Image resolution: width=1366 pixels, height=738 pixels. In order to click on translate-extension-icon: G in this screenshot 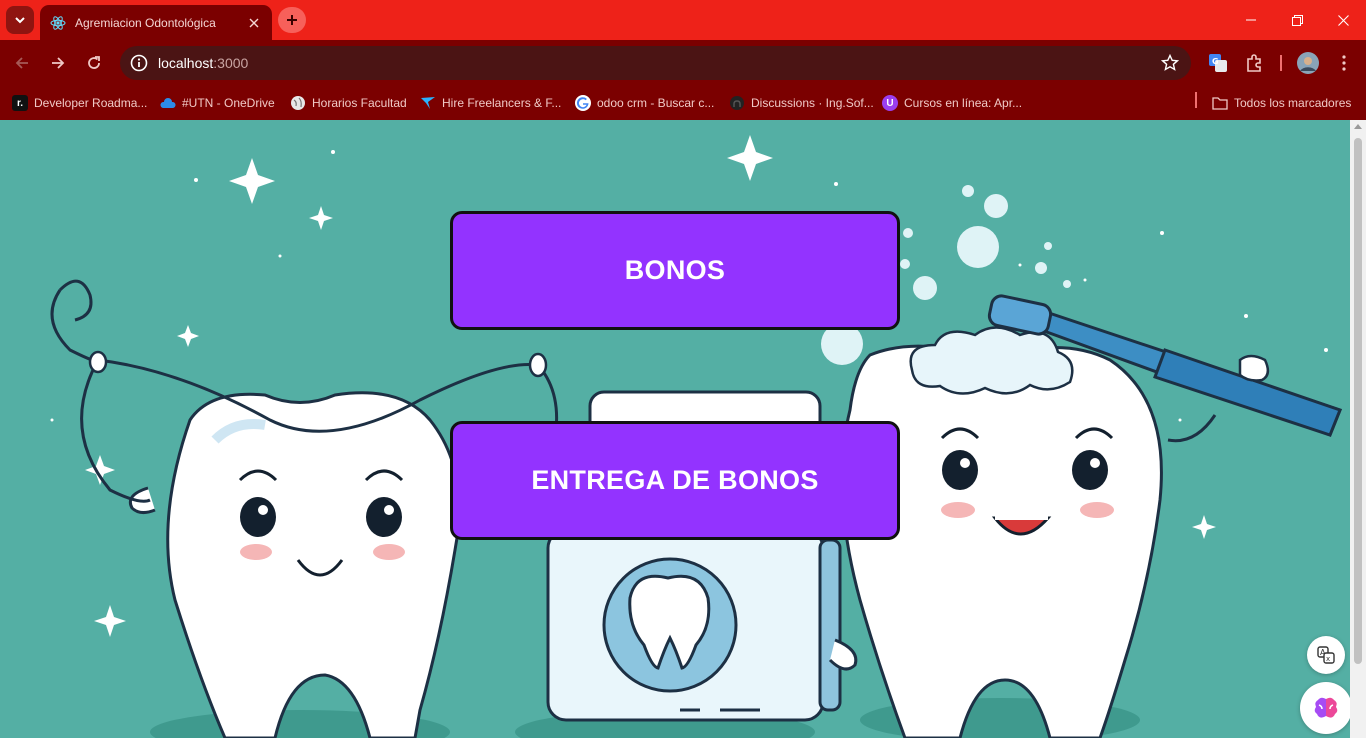, I will do `click(1218, 63)`.